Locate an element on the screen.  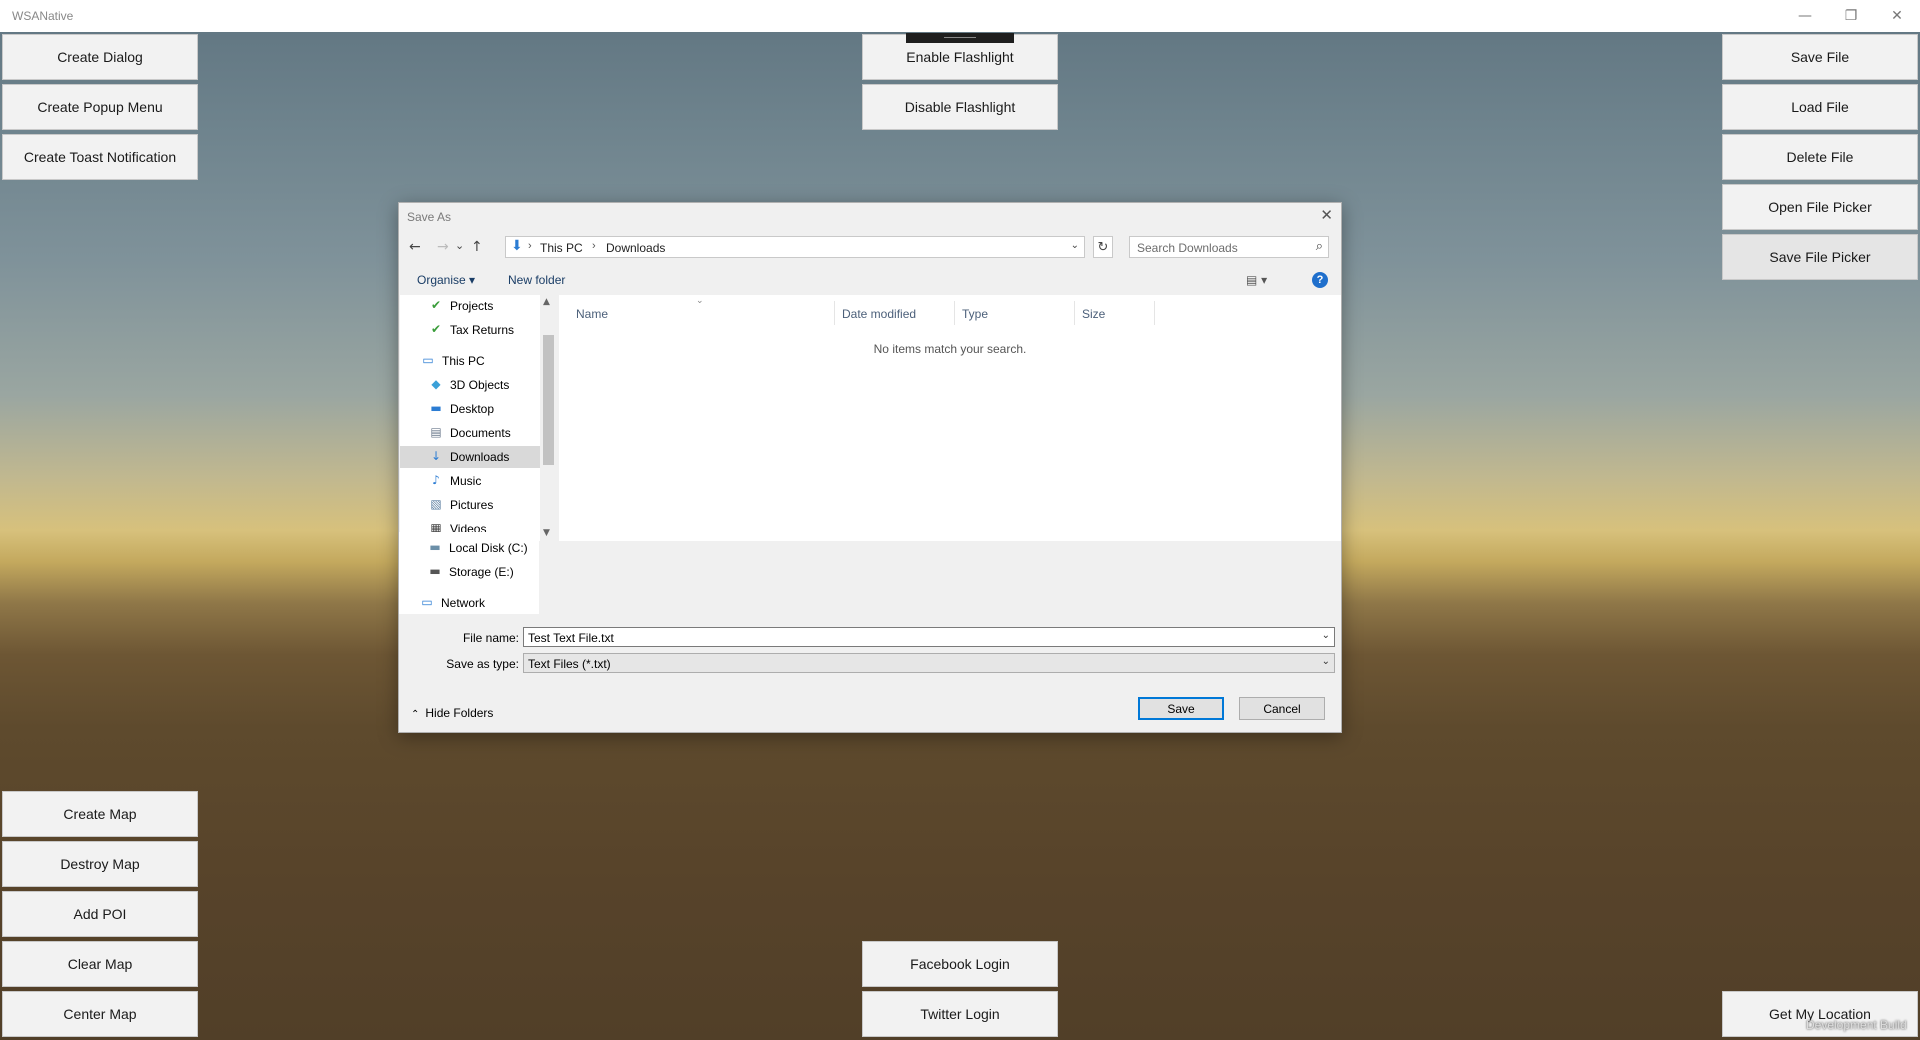
column-header-size: Size is located at coordinates (1093, 314).